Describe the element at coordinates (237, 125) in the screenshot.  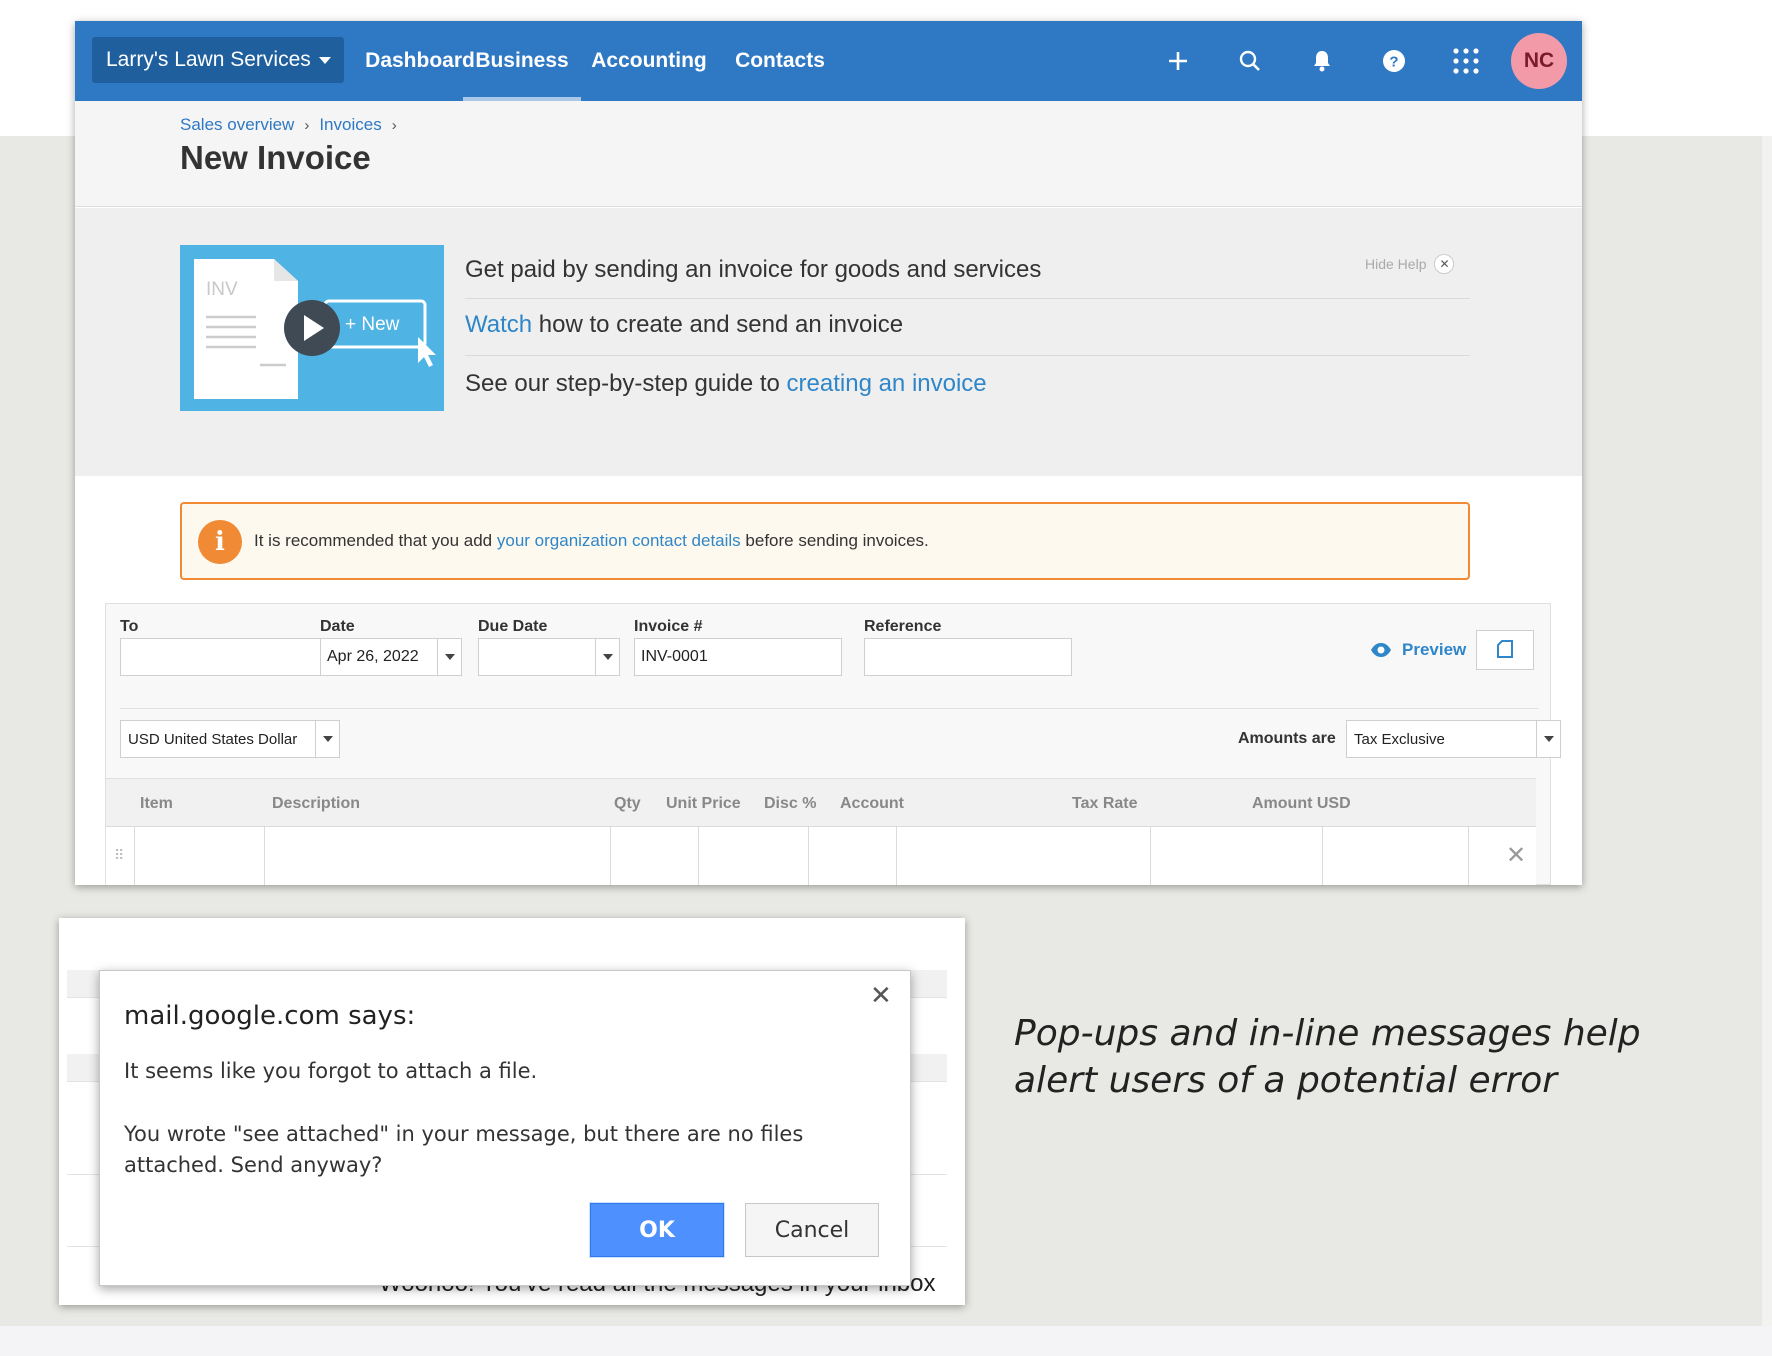
I see `breadcrumb-sales-overview: Sales overview` at that location.